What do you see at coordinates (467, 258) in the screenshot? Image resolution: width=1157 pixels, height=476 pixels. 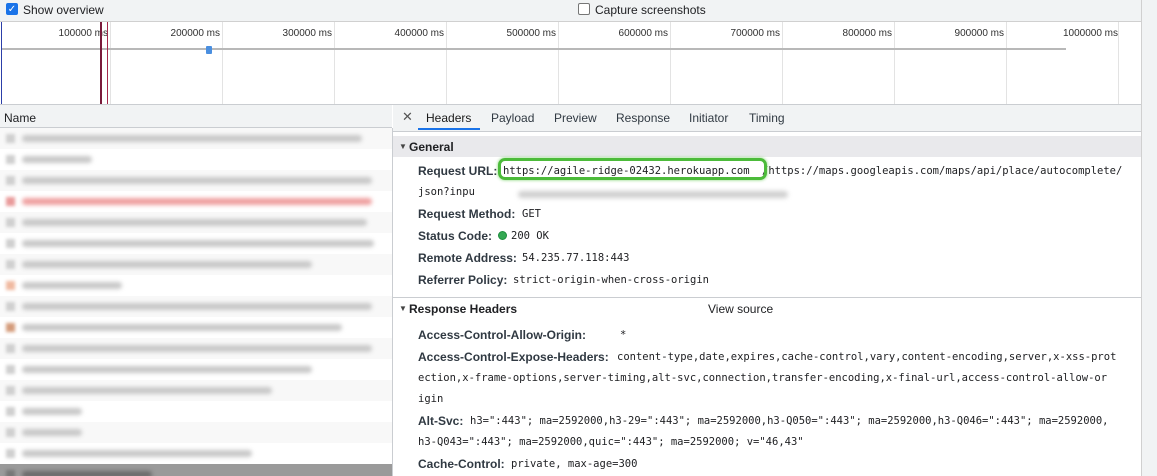 I see `remote-address-key: Remote Address:` at bounding box center [467, 258].